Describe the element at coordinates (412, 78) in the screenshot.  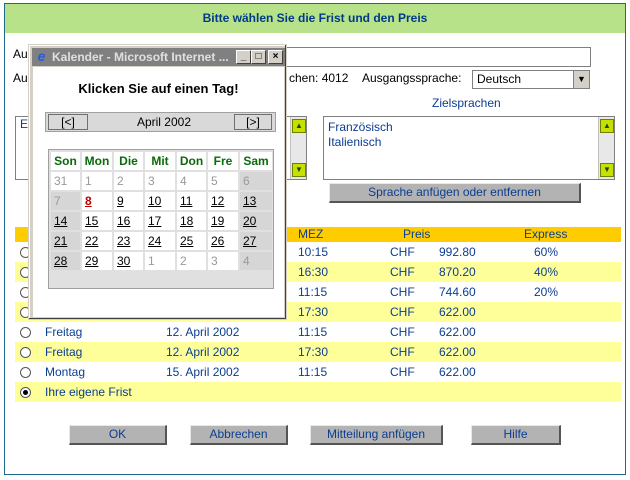
I see `source-lang-label: Ausgangssprache:` at that location.